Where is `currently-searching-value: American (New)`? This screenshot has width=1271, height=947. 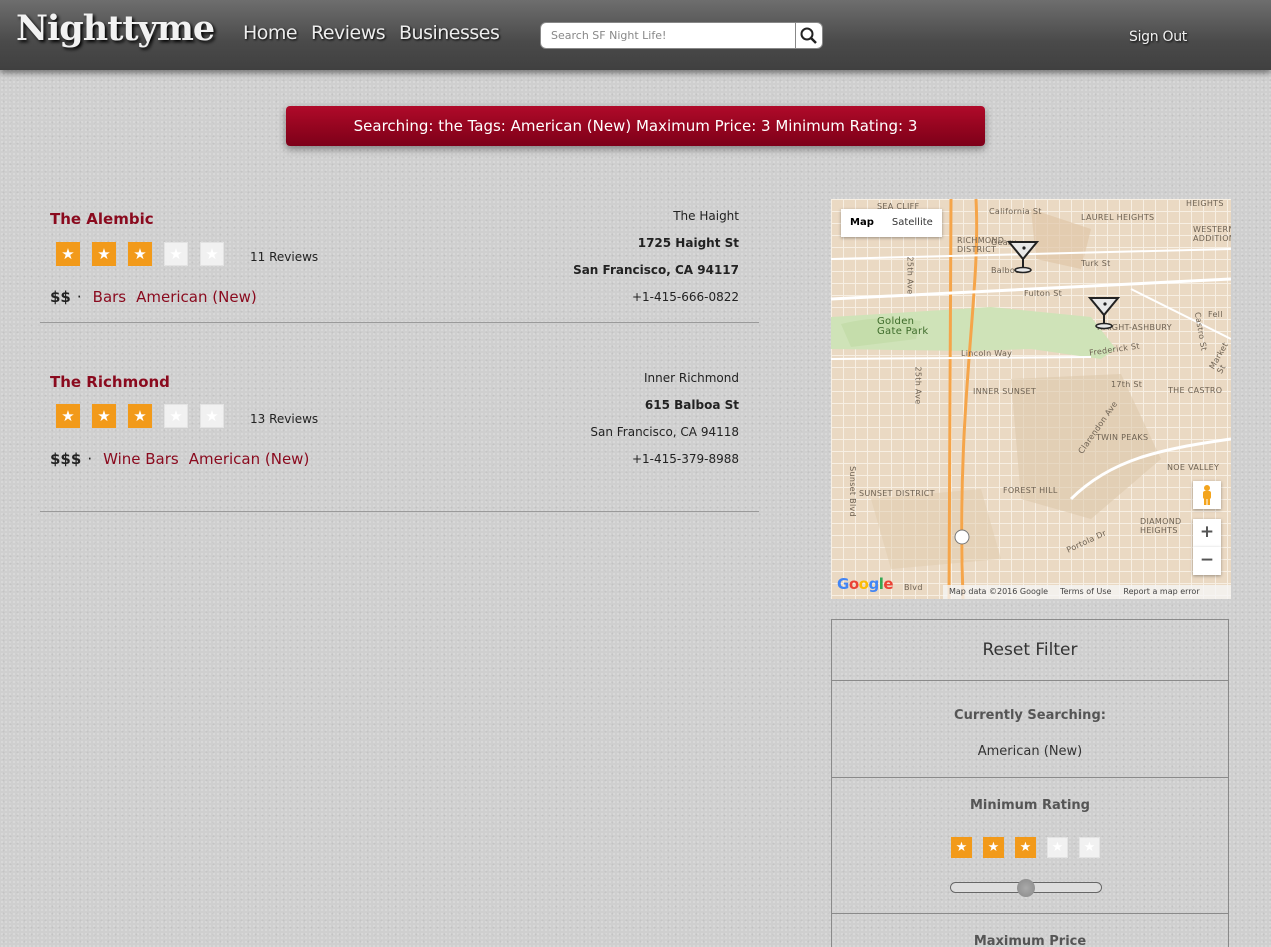
currently-searching-value: American (New) is located at coordinates (1030, 751).